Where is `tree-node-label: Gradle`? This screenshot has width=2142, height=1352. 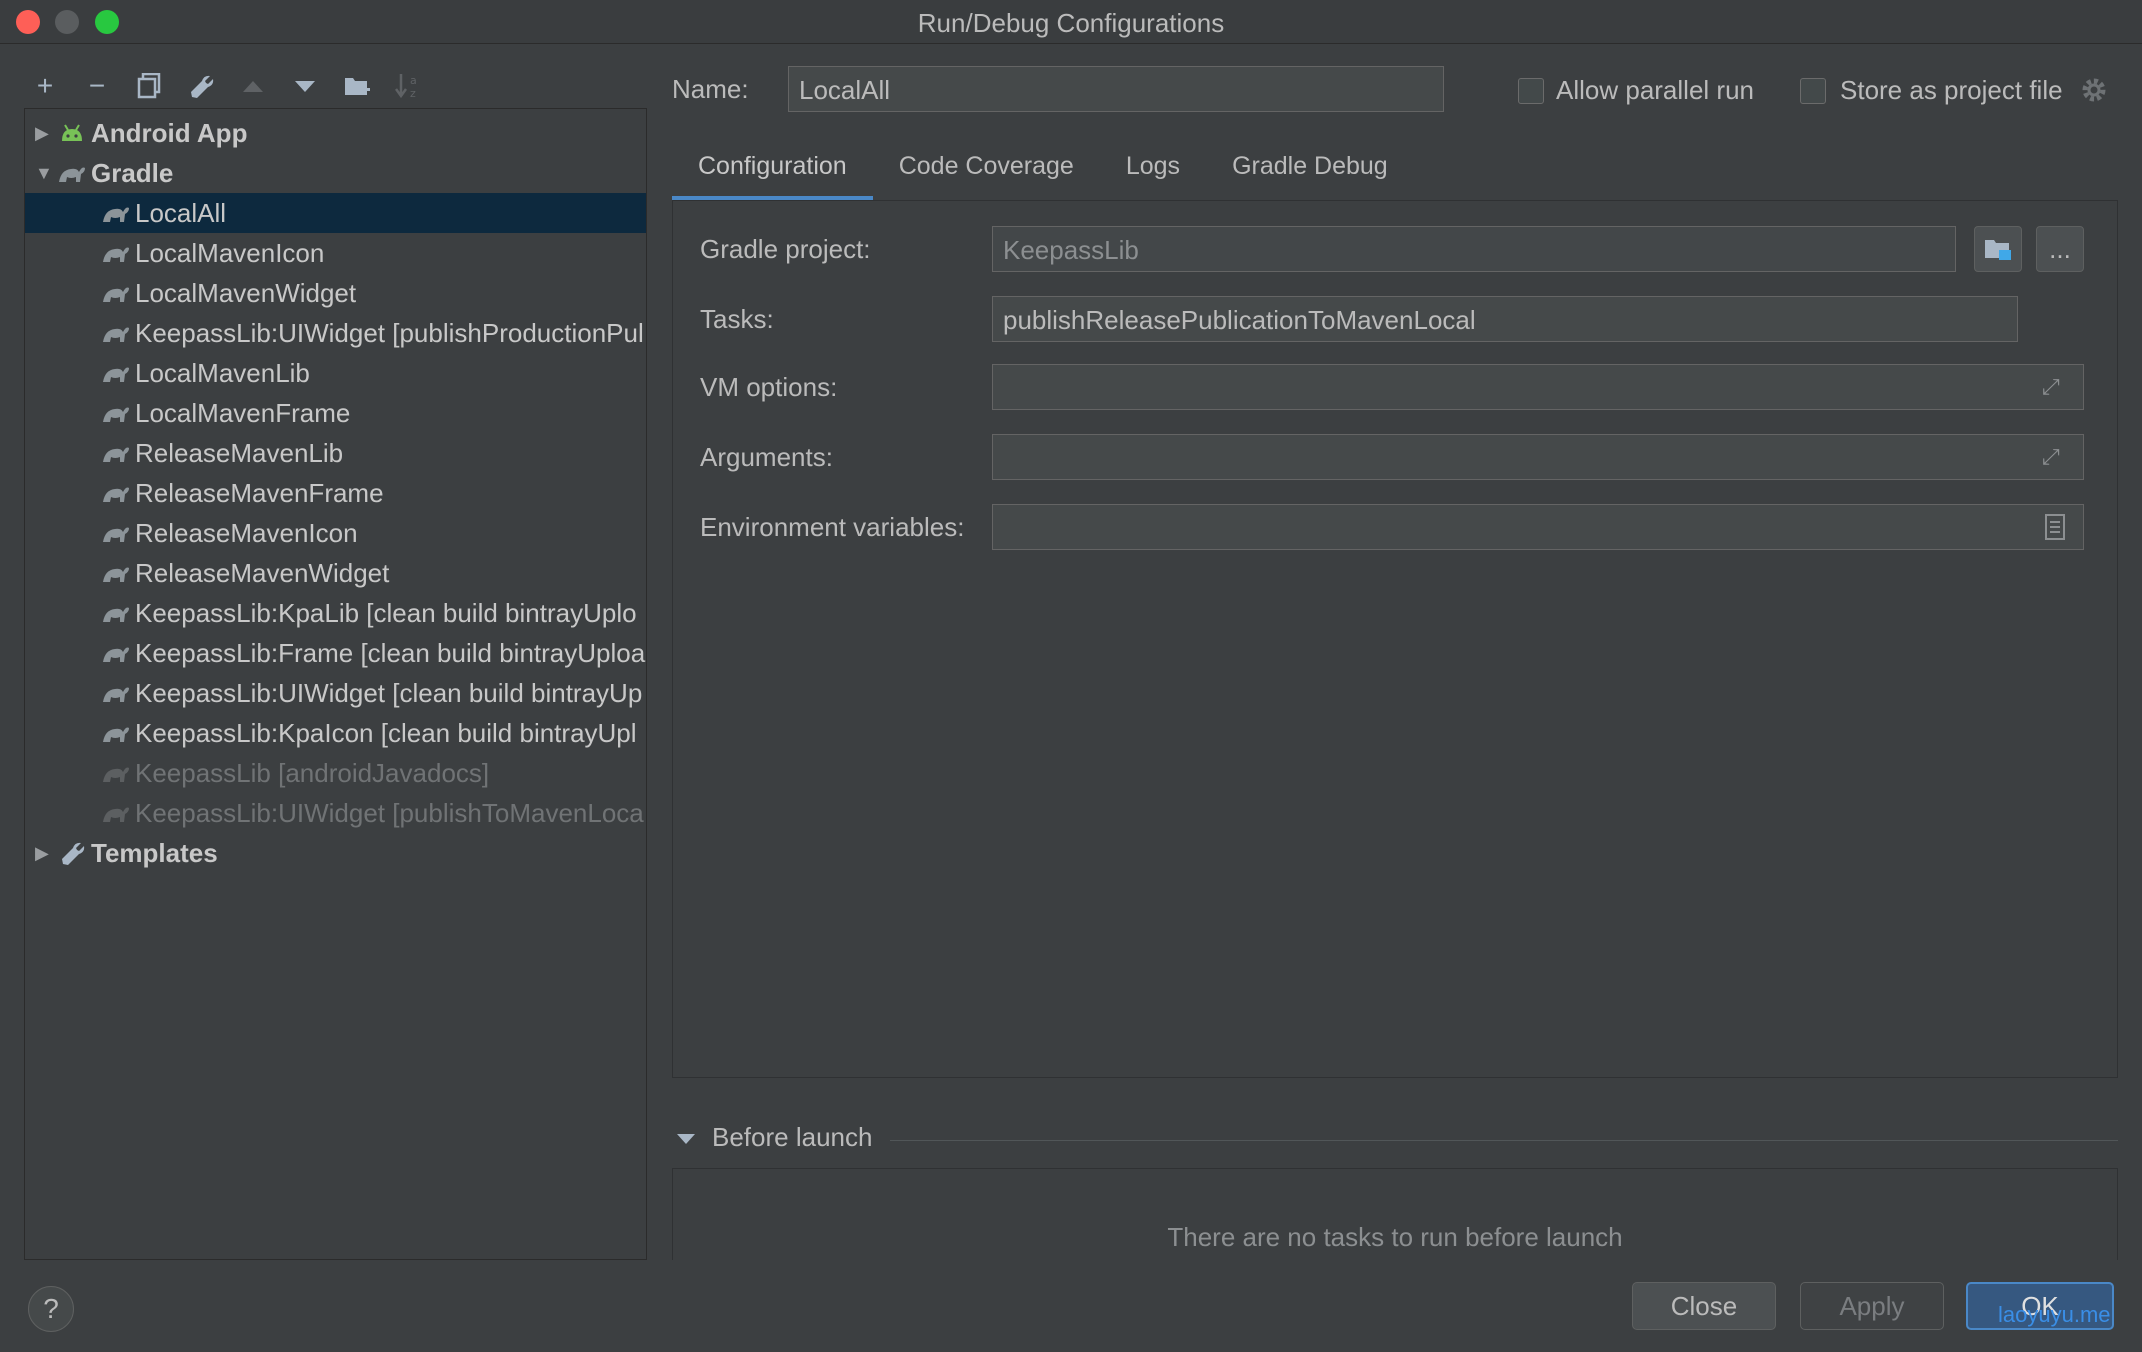
tree-node-label: Gradle is located at coordinates (132, 172).